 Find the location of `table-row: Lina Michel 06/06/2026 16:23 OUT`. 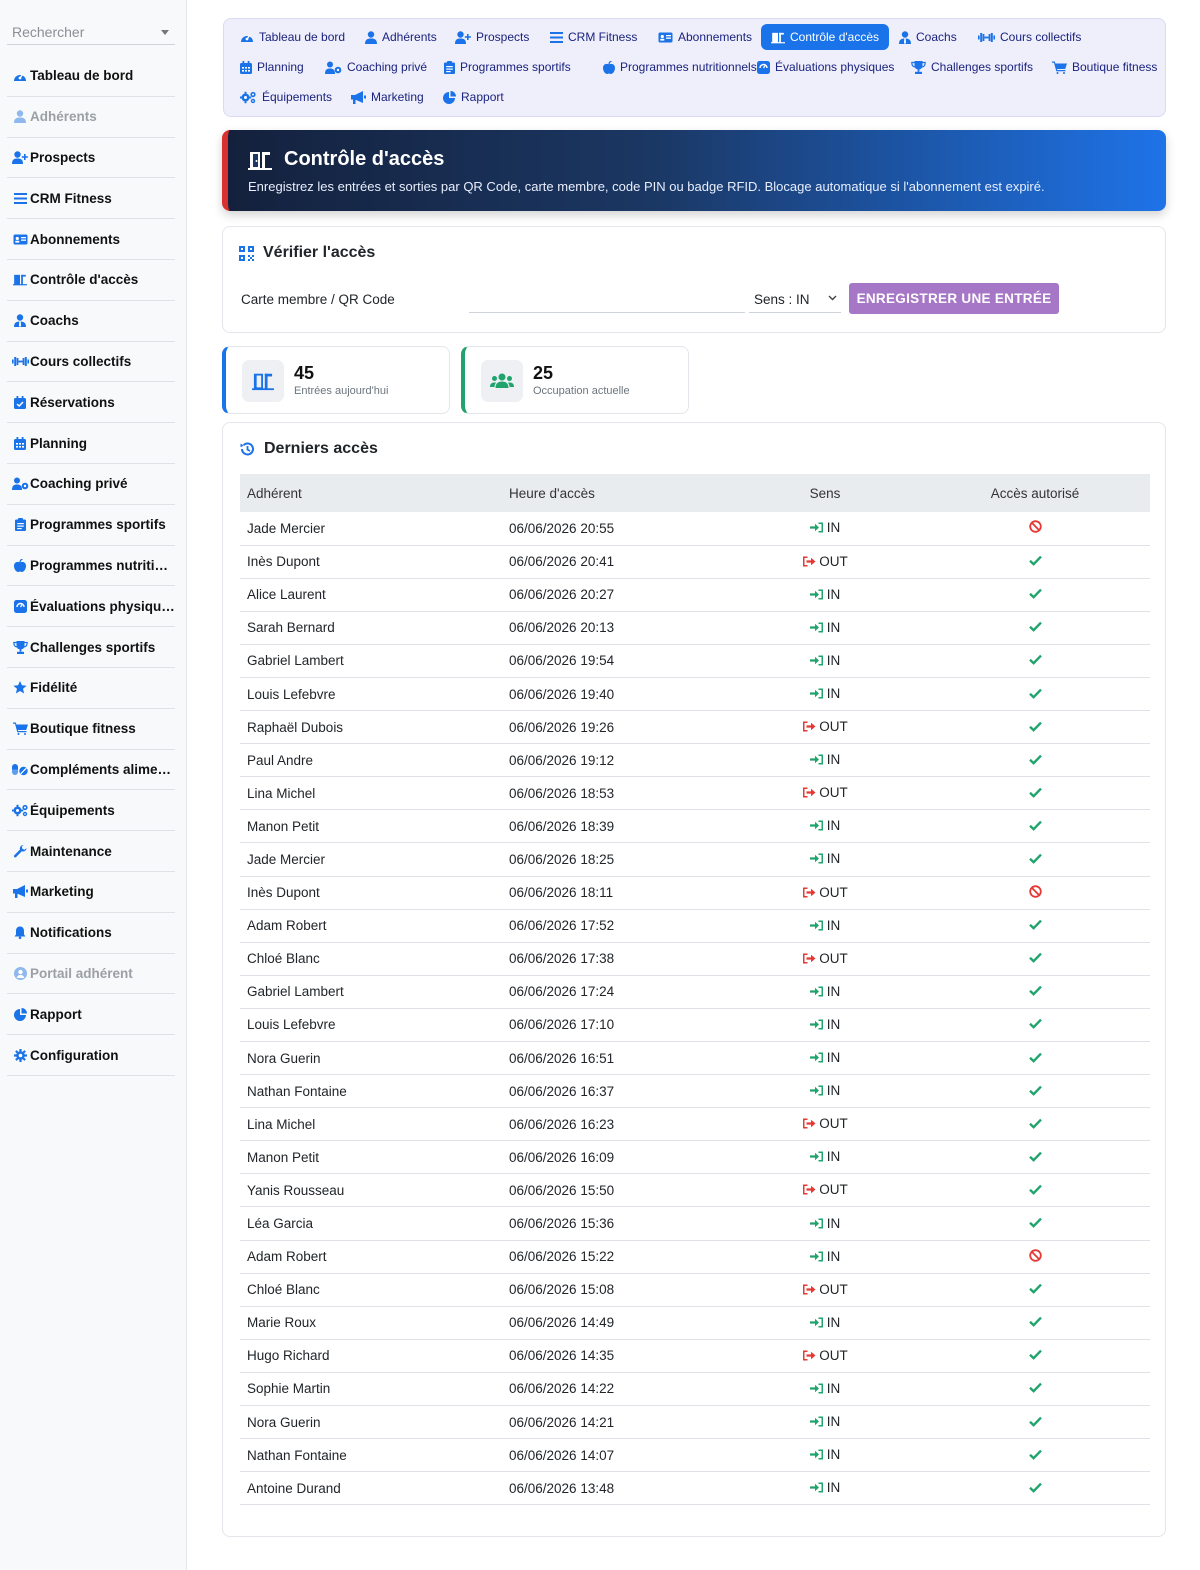

table-row: Lina Michel 06/06/2026 16:23 OUT is located at coordinates (695, 1124).